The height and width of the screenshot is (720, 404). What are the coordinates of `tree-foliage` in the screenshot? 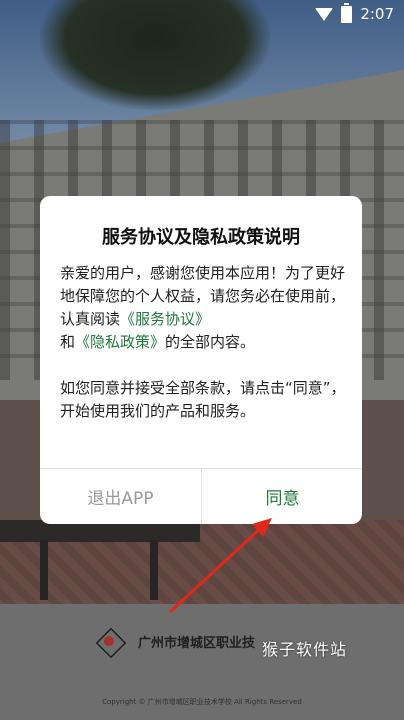 It's located at (155, 55).